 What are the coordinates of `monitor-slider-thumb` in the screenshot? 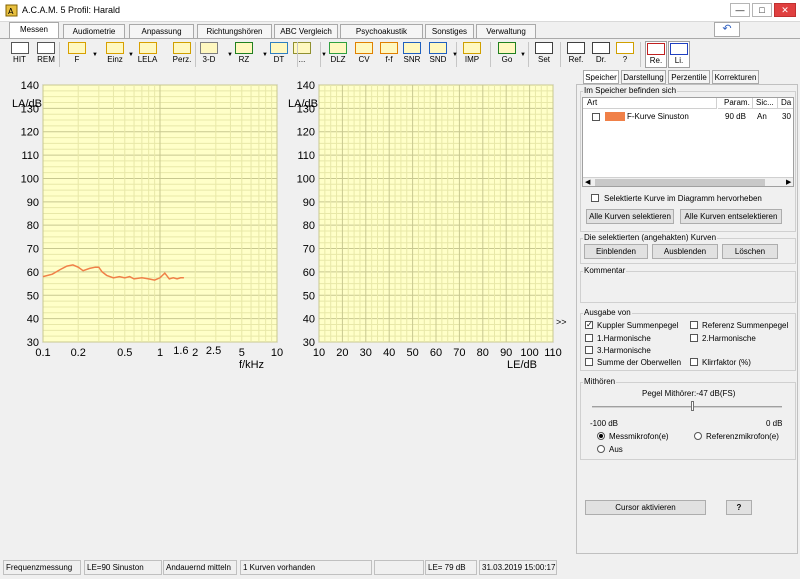 It's located at (692, 406).